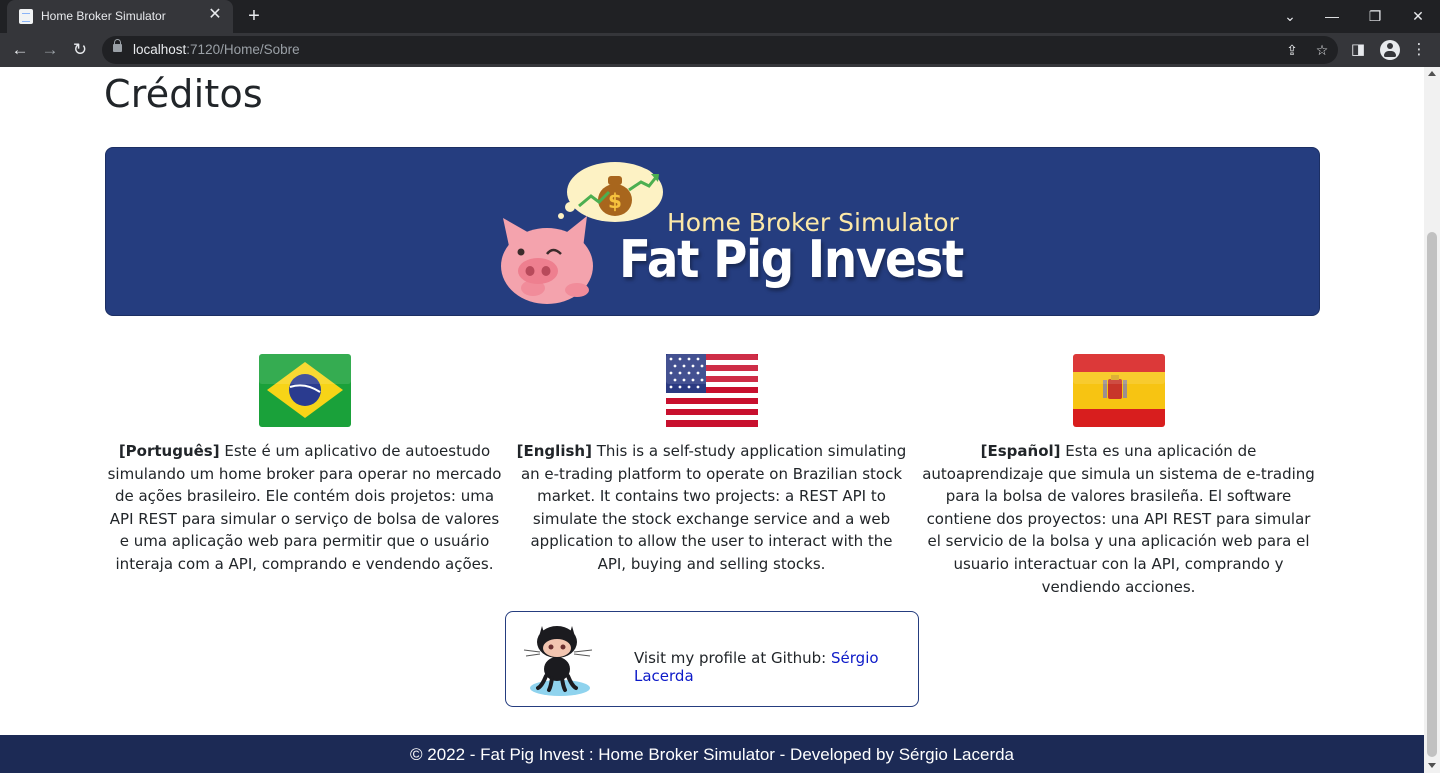  I want to click on page-scrollbar, so click(1432, 420).